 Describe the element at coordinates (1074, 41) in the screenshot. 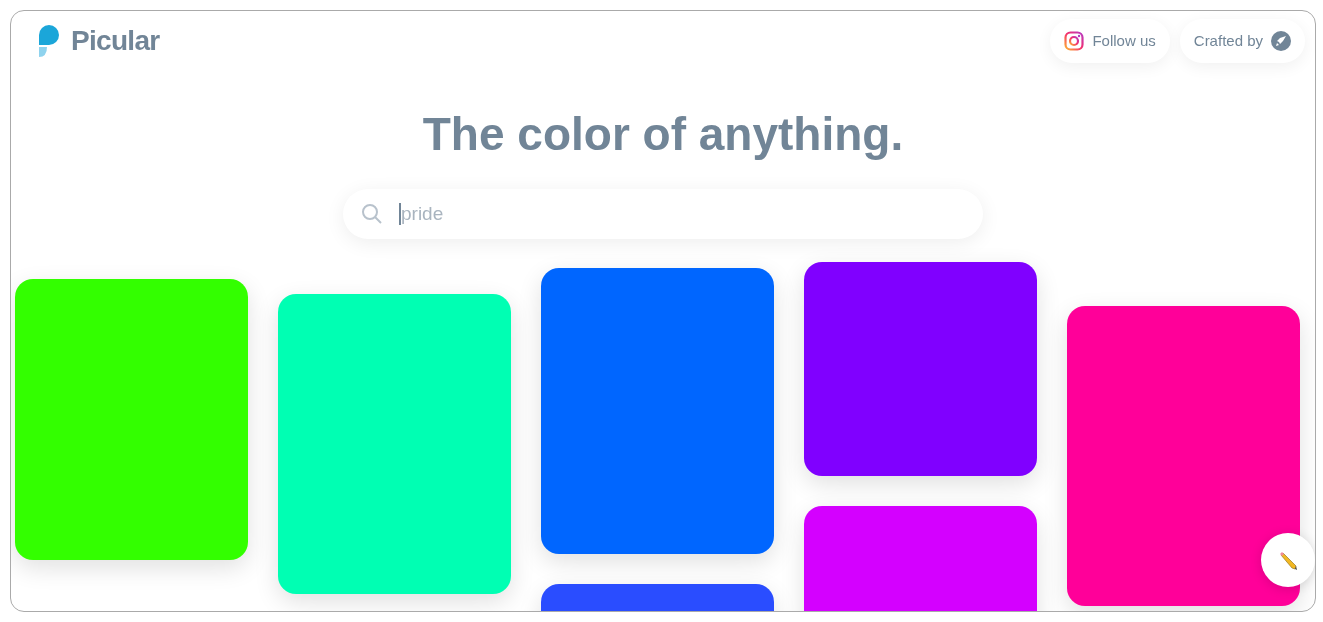

I see `instagram-icon` at that location.